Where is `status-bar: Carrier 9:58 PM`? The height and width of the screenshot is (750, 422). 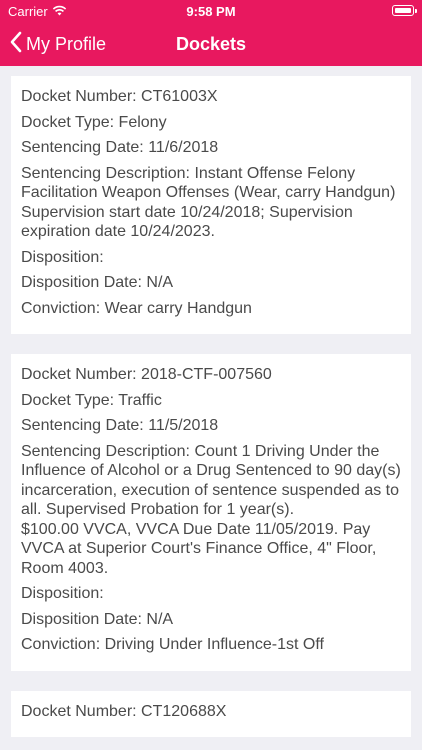 status-bar: Carrier 9:58 PM is located at coordinates (211, 11).